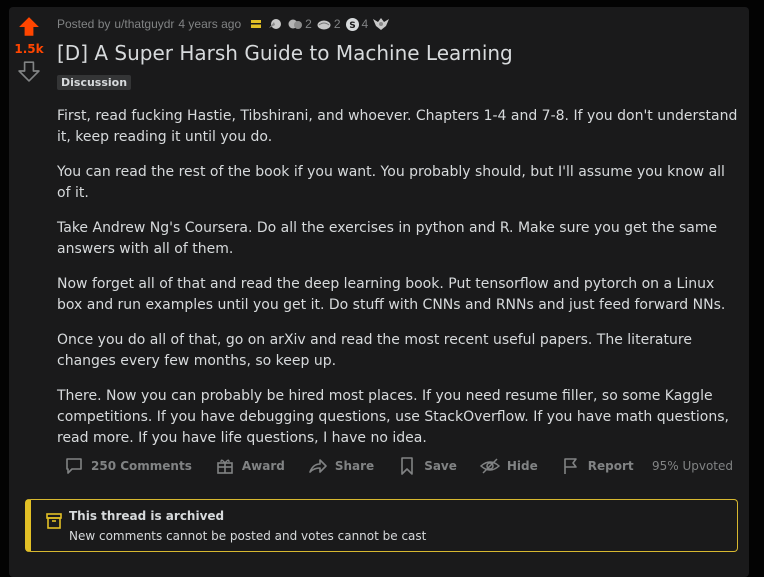  I want to click on report-label: Report, so click(610, 466).